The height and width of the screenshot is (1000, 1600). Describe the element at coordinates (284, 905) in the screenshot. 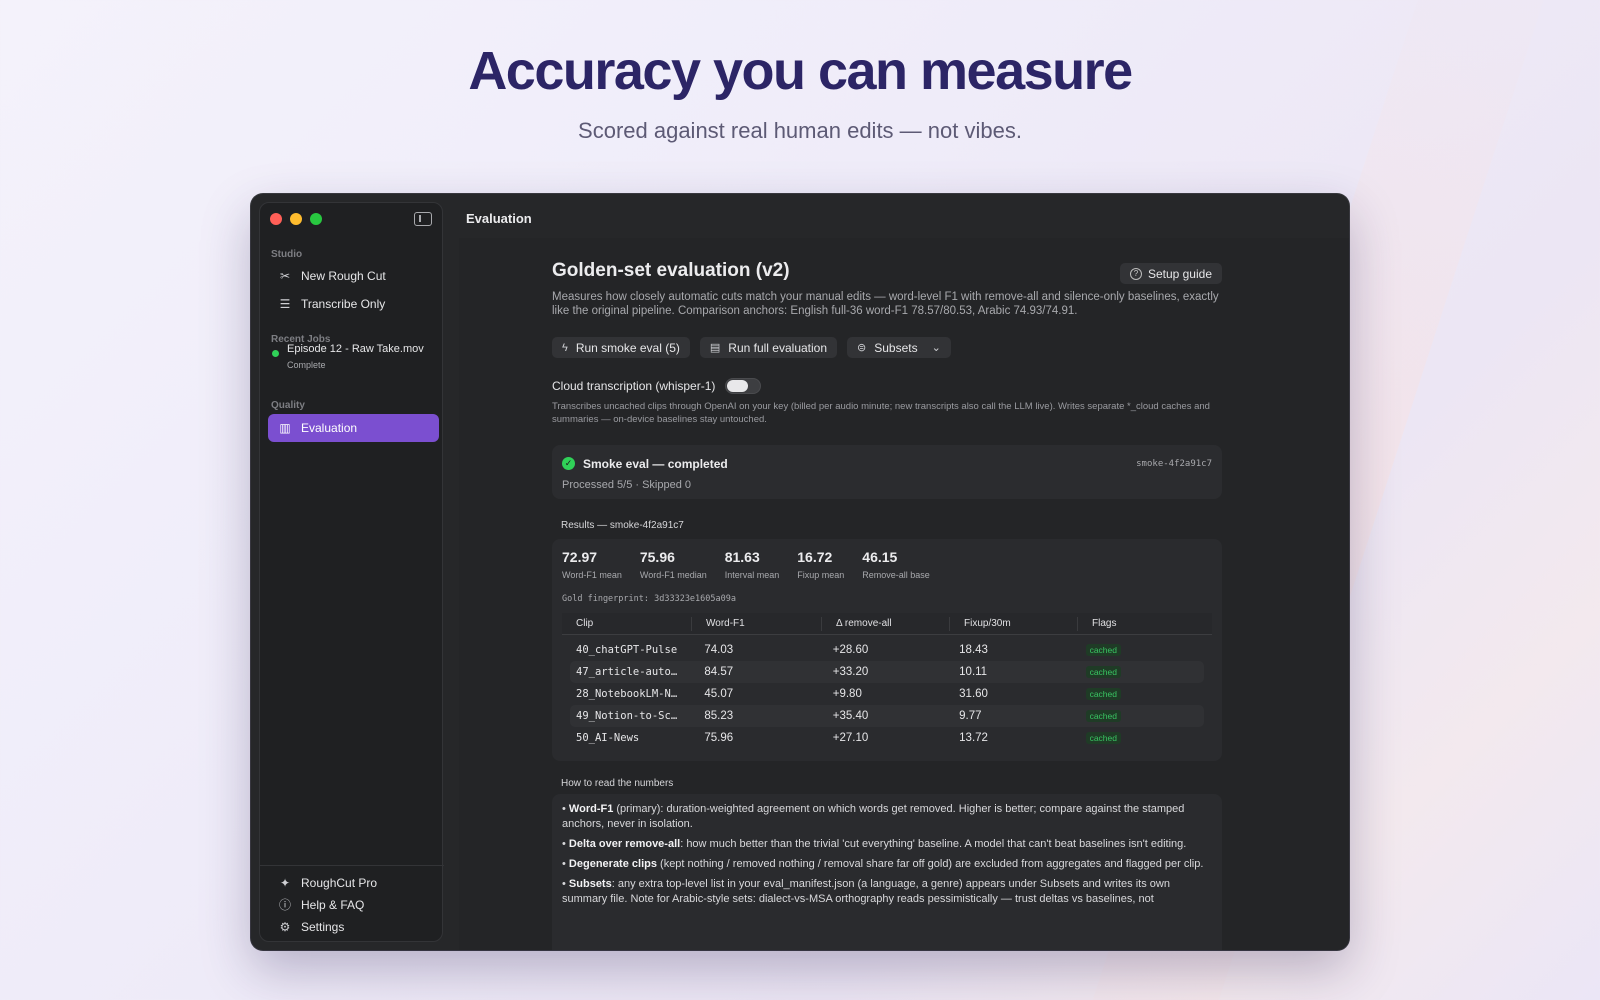

I see `help-icon: ⓘ` at that location.